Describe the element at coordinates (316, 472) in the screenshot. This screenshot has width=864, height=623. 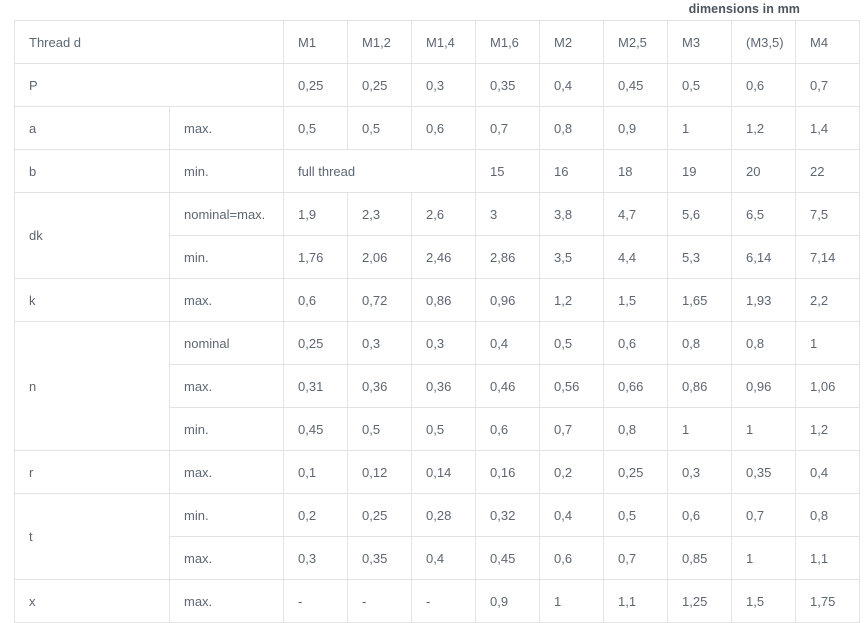
I see `value-cell: 0,1` at that location.